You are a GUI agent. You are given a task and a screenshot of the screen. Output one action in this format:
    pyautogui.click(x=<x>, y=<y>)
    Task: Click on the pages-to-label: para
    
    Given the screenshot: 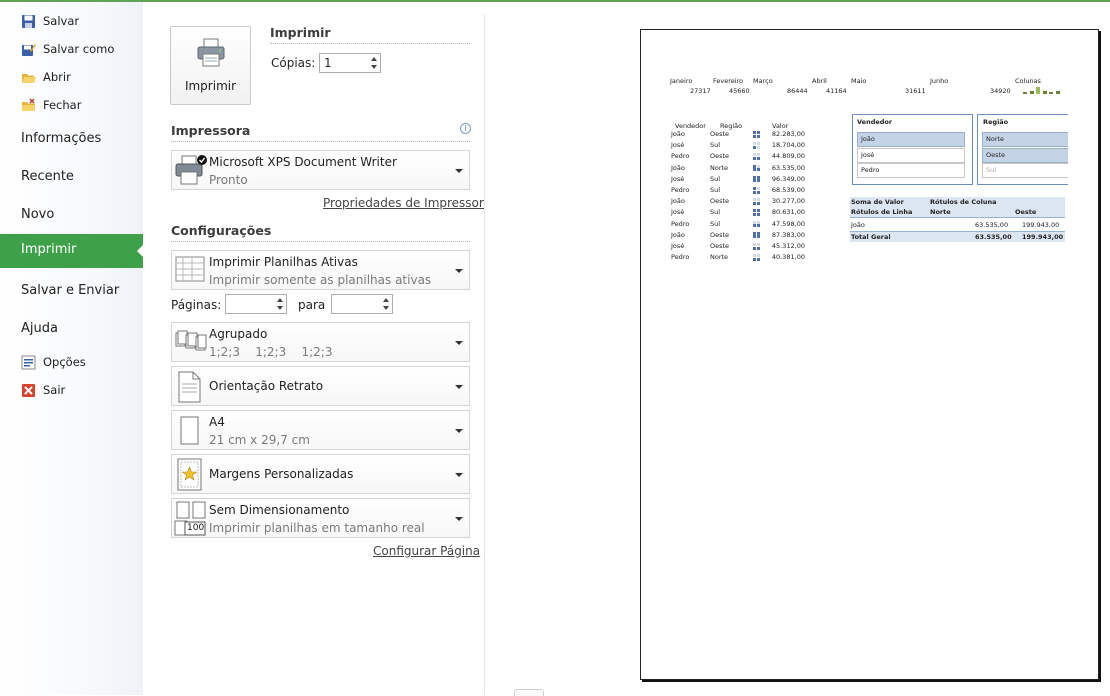 What is the action you would take?
    pyautogui.click(x=312, y=305)
    